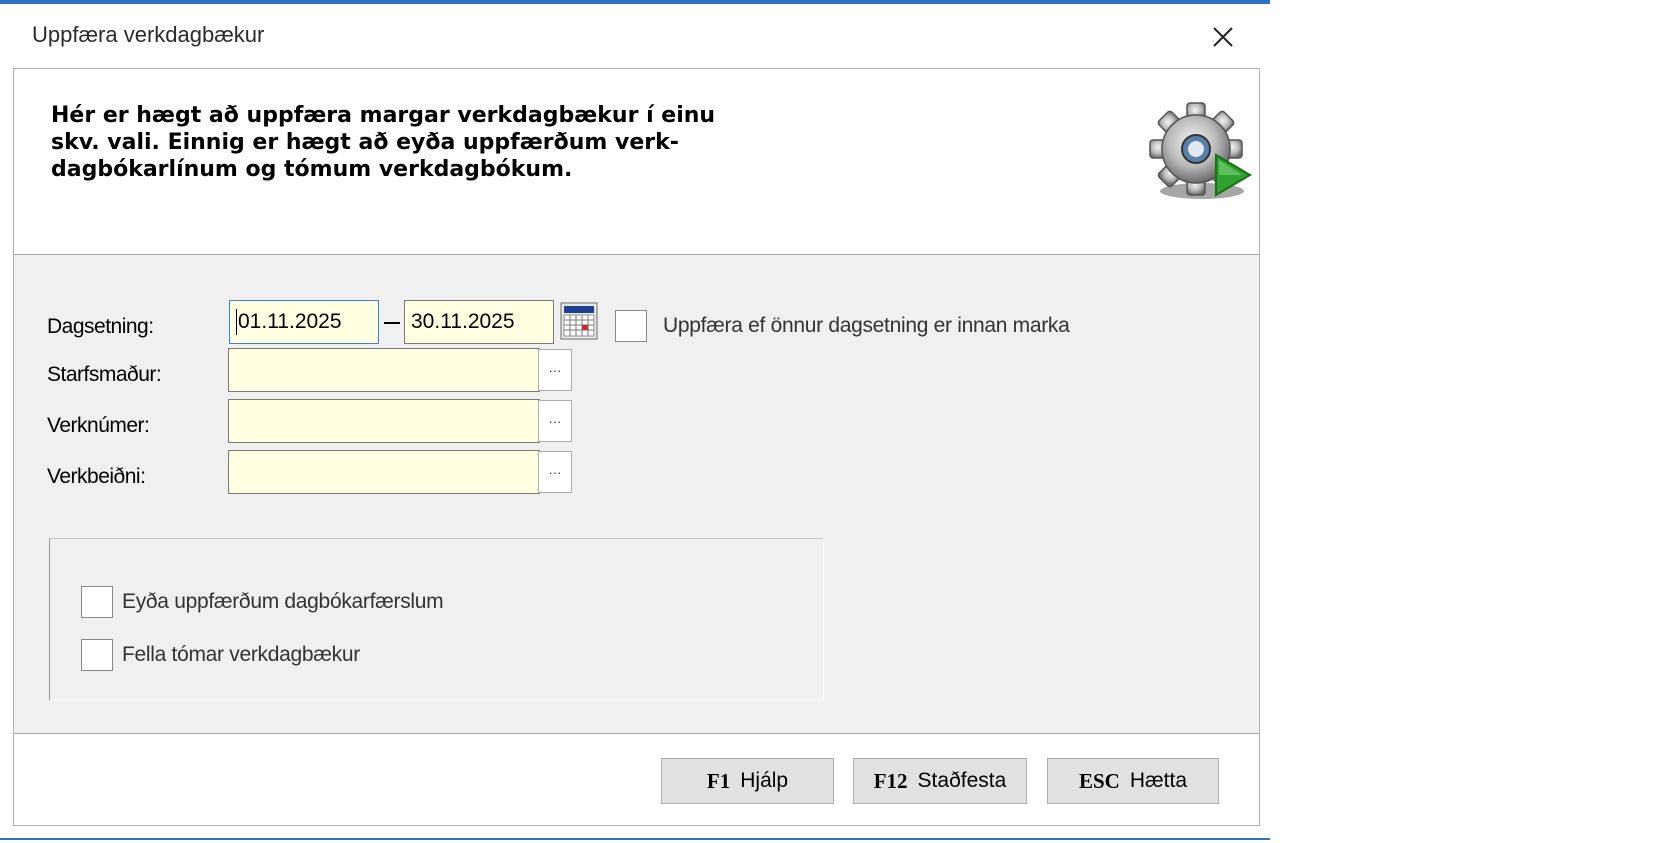 The height and width of the screenshot is (843, 1662). Describe the element at coordinates (579, 321) in the screenshot. I see `calendar-icon` at that location.